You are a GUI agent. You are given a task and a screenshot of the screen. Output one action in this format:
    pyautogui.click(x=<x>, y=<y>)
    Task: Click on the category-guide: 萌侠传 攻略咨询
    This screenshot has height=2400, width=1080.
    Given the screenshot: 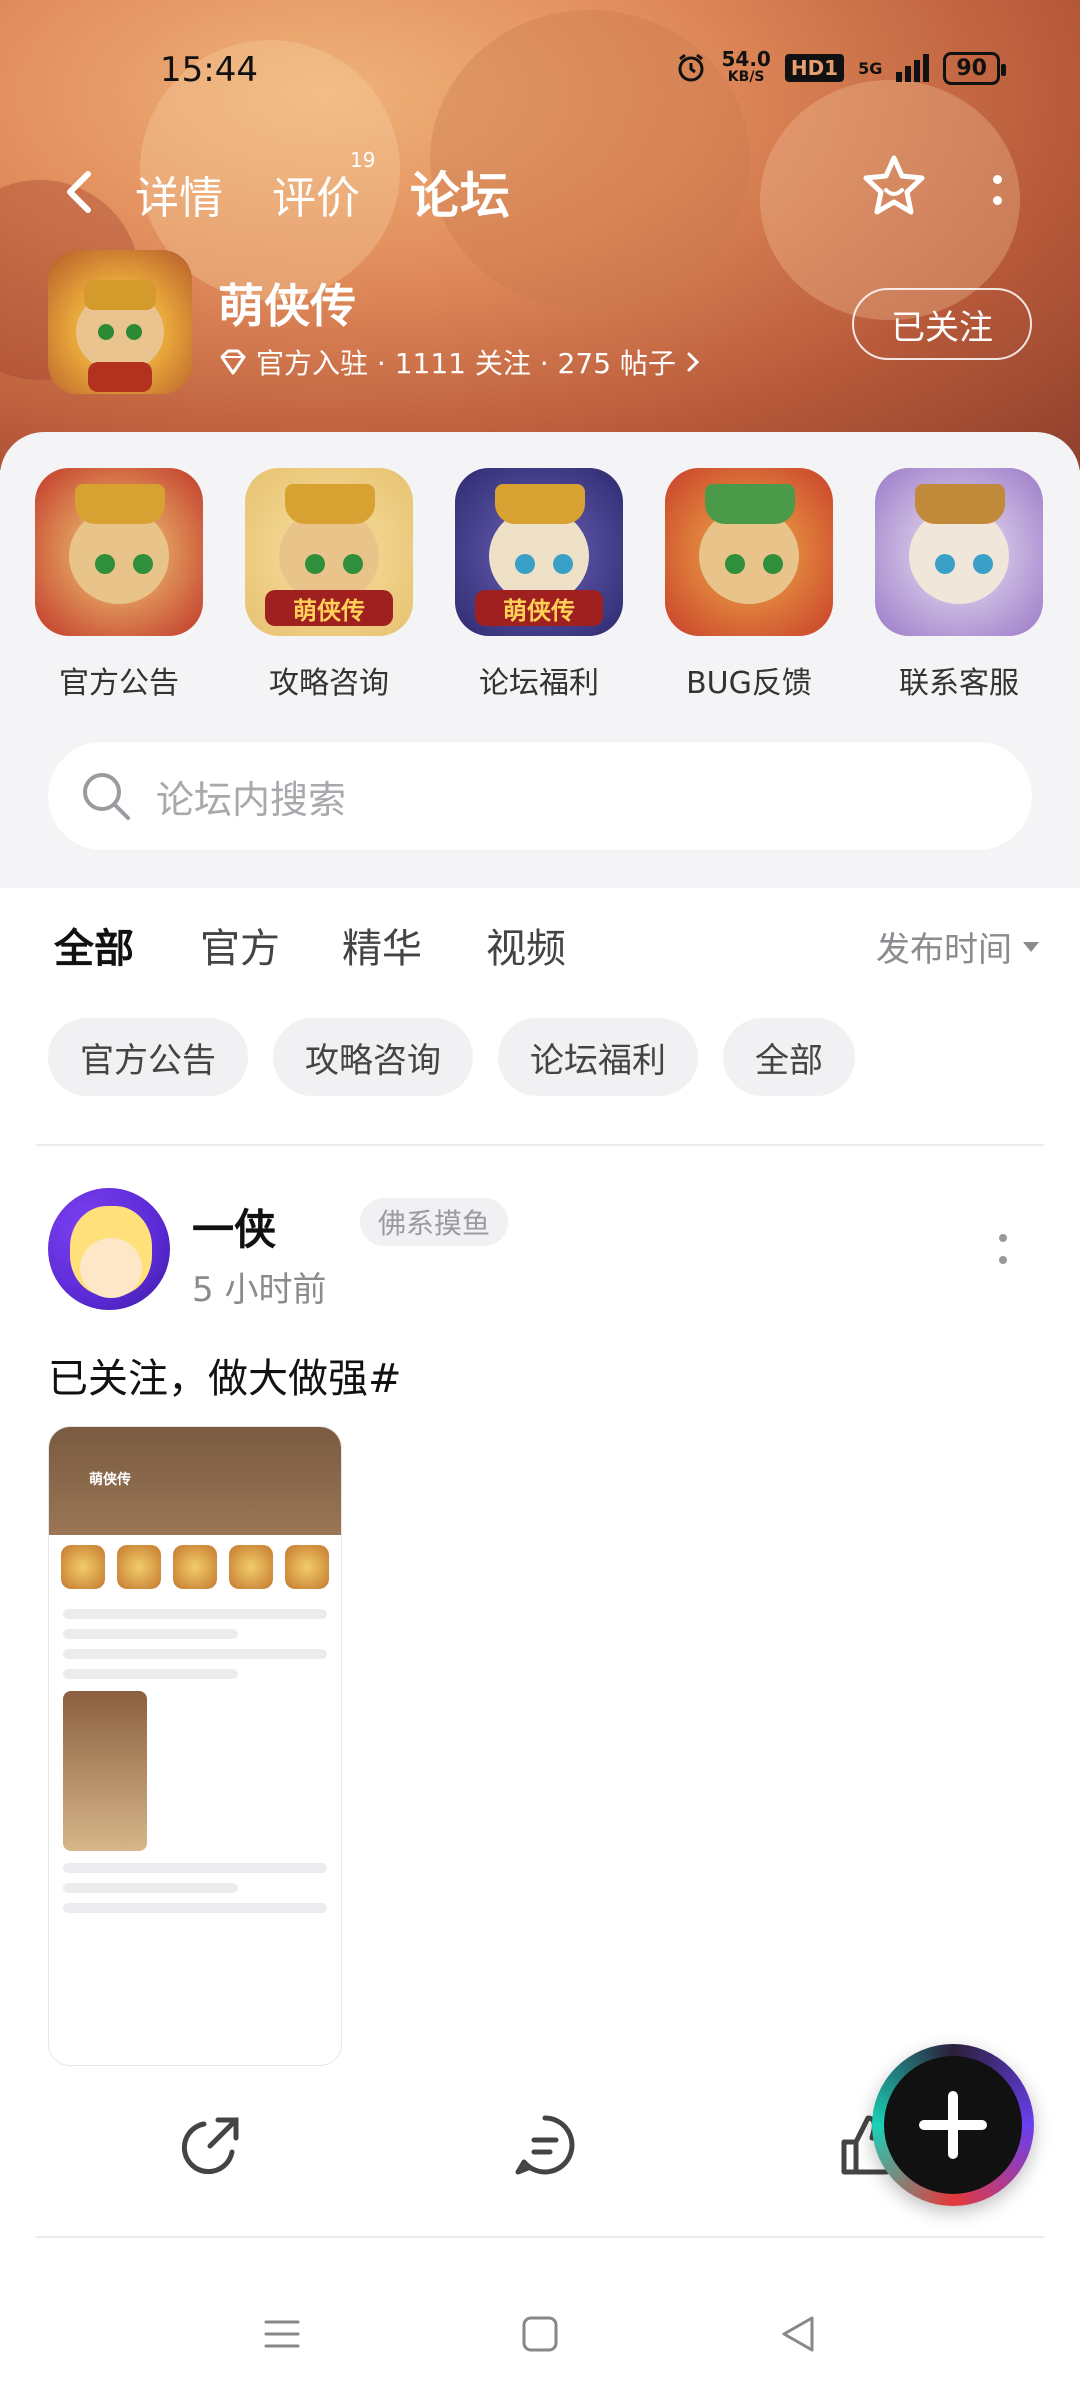 What is the action you would take?
    pyautogui.click(x=329, y=585)
    